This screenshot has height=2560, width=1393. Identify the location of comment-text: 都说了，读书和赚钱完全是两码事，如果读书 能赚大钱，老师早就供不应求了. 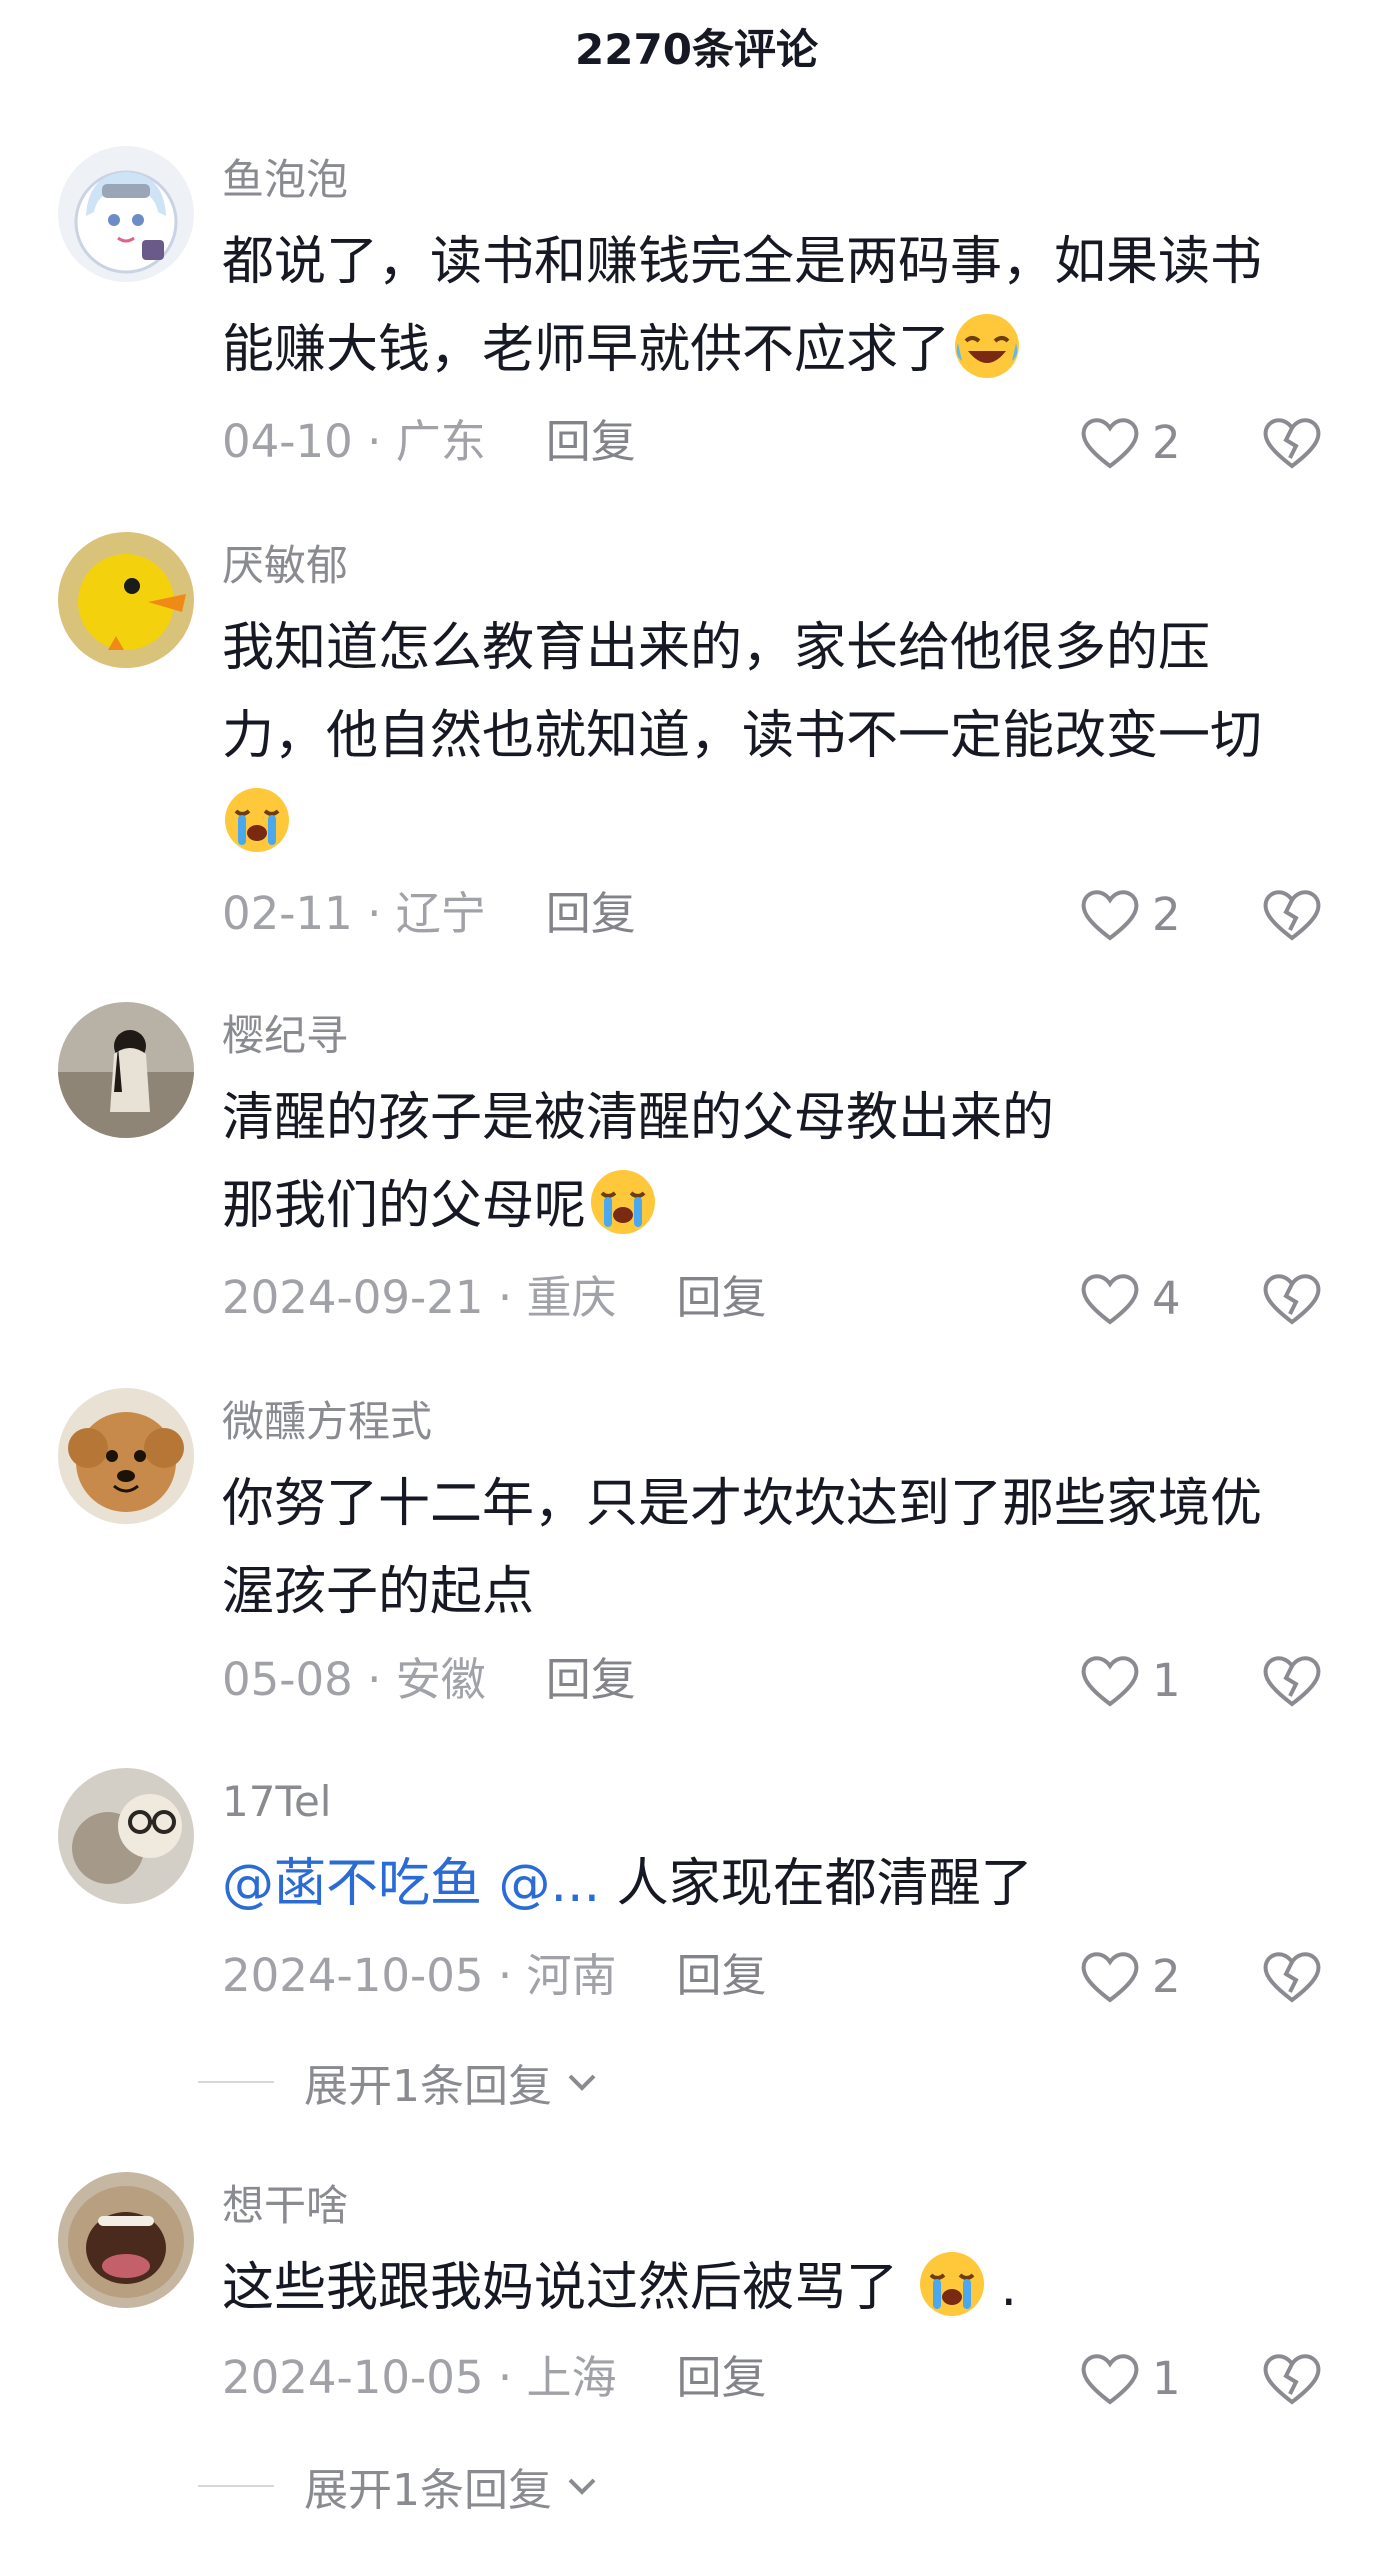
(782, 306).